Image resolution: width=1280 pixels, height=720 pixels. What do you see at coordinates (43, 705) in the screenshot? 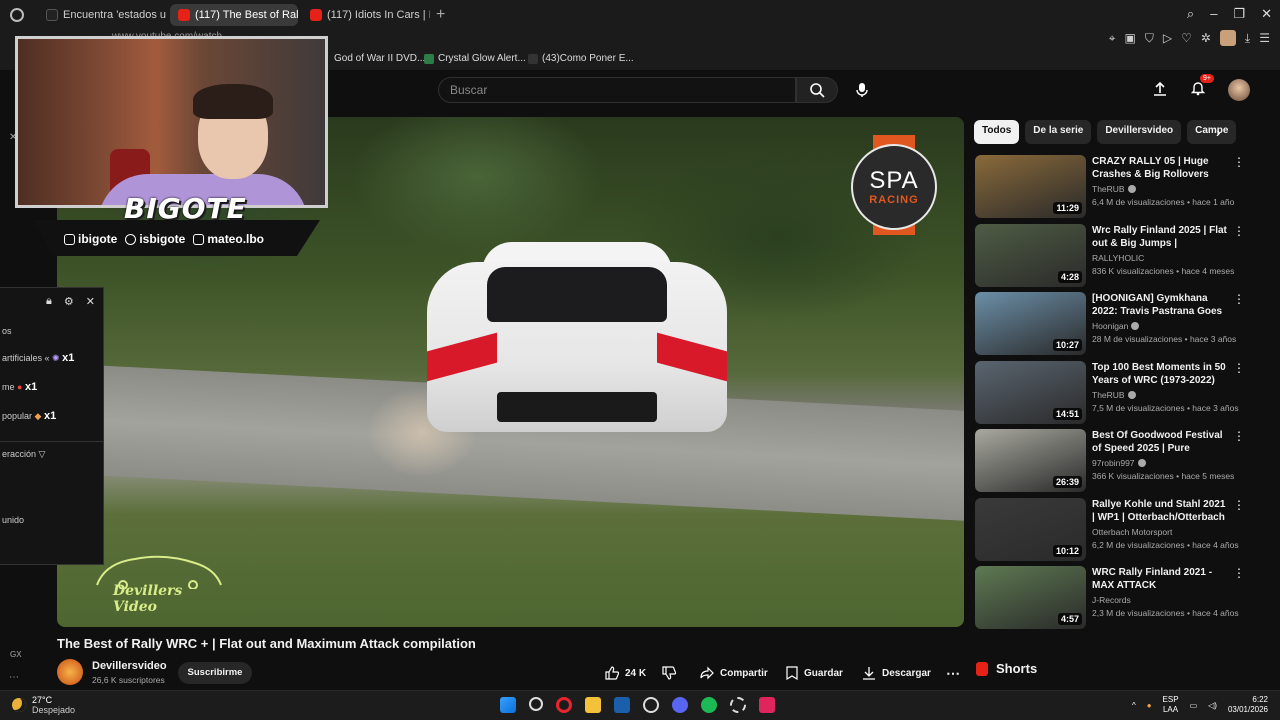
I see `weather-widget: 27°C Despejado` at bounding box center [43, 705].